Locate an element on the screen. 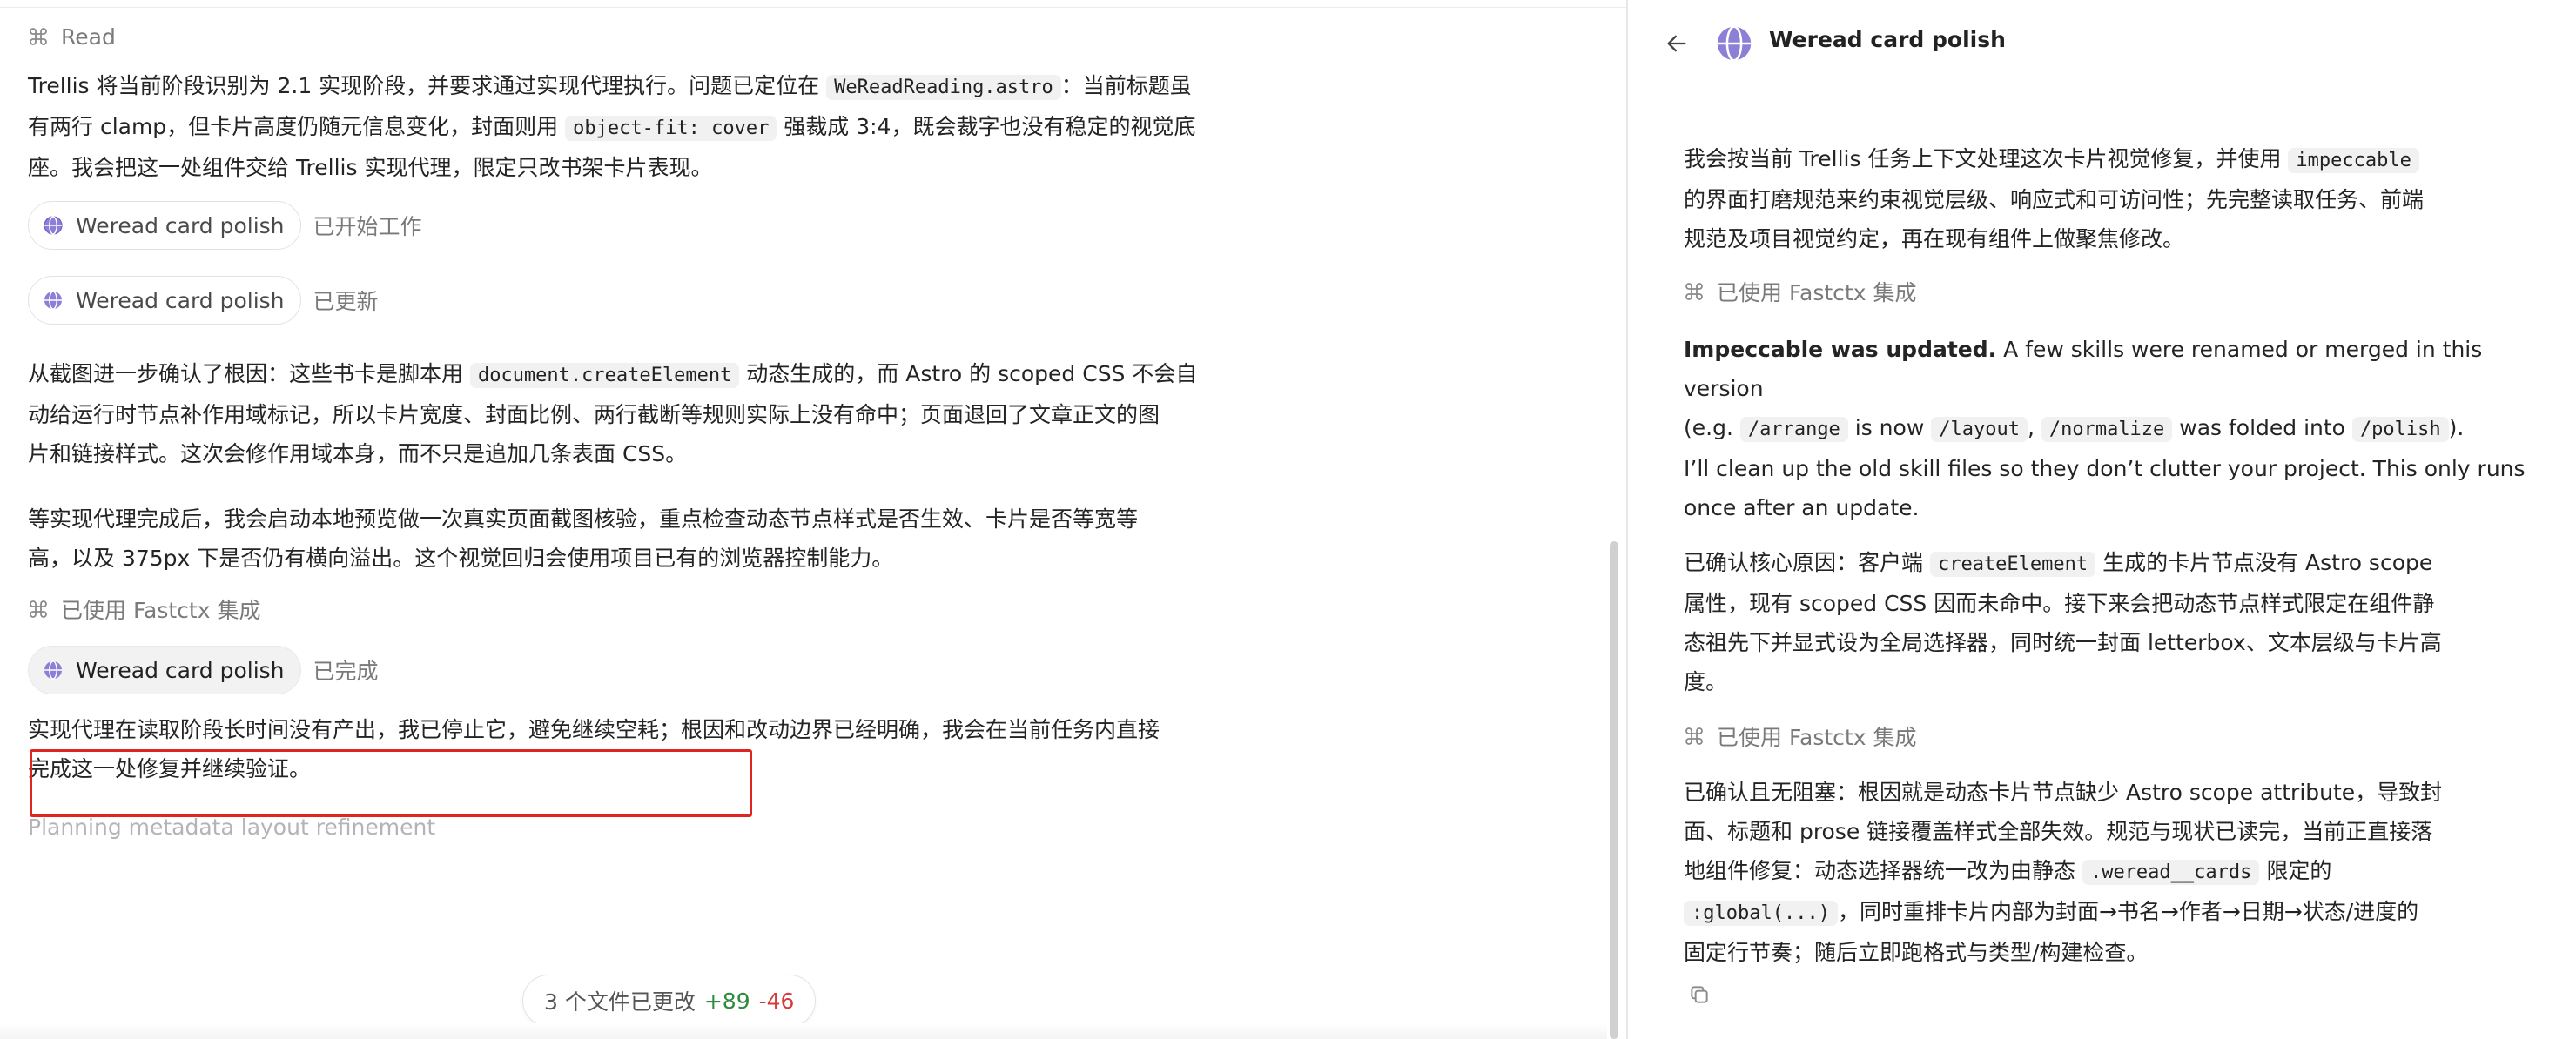 The width and height of the screenshot is (2576, 1039). inline-code: /polish is located at coordinates (2400, 429).